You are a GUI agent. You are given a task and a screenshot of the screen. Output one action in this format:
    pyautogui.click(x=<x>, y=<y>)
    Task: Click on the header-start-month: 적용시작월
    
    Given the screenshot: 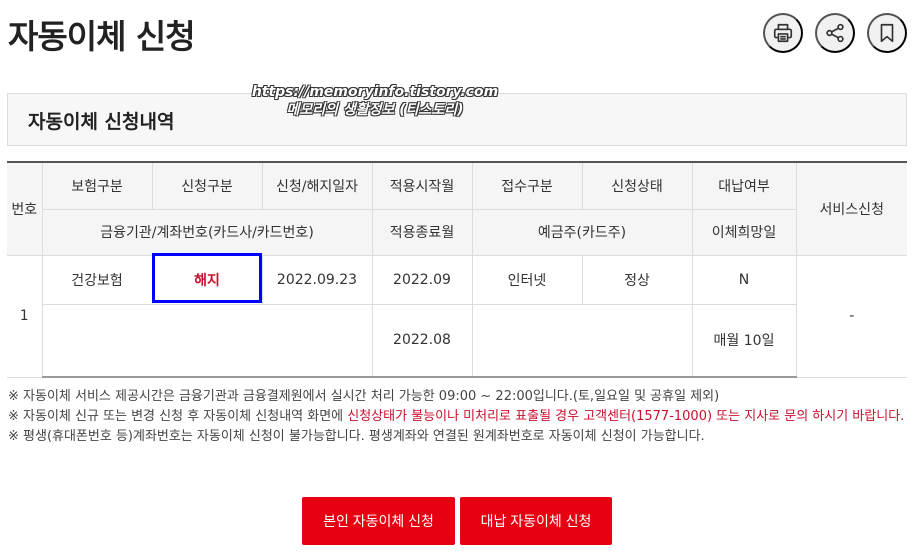 What is the action you would take?
    pyautogui.click(x=422, y=185)
    